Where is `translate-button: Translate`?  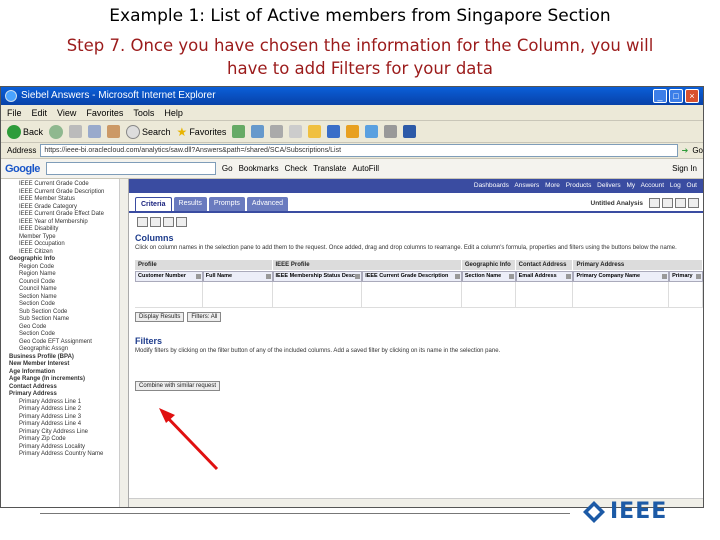 translate-button: Translate is located at coordinates (329, 168).